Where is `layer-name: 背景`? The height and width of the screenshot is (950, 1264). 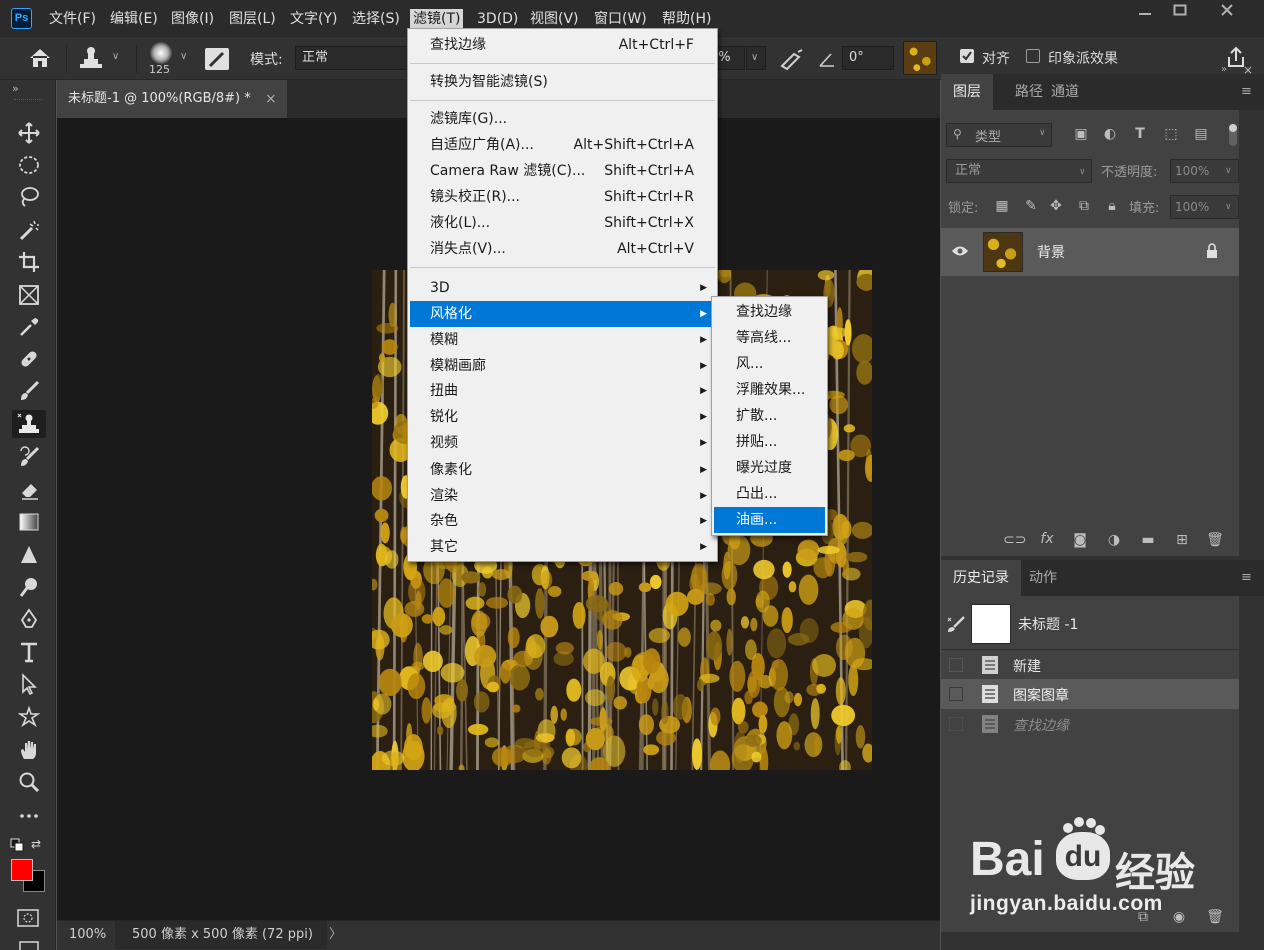 layer-name: 背景 is located at coordinates (1051, 252).